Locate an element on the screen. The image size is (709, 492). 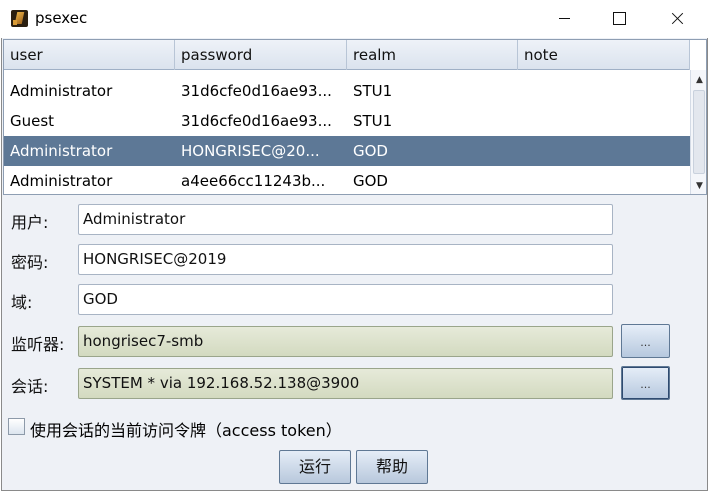
maximize-button is located at coordinates (619, 19).